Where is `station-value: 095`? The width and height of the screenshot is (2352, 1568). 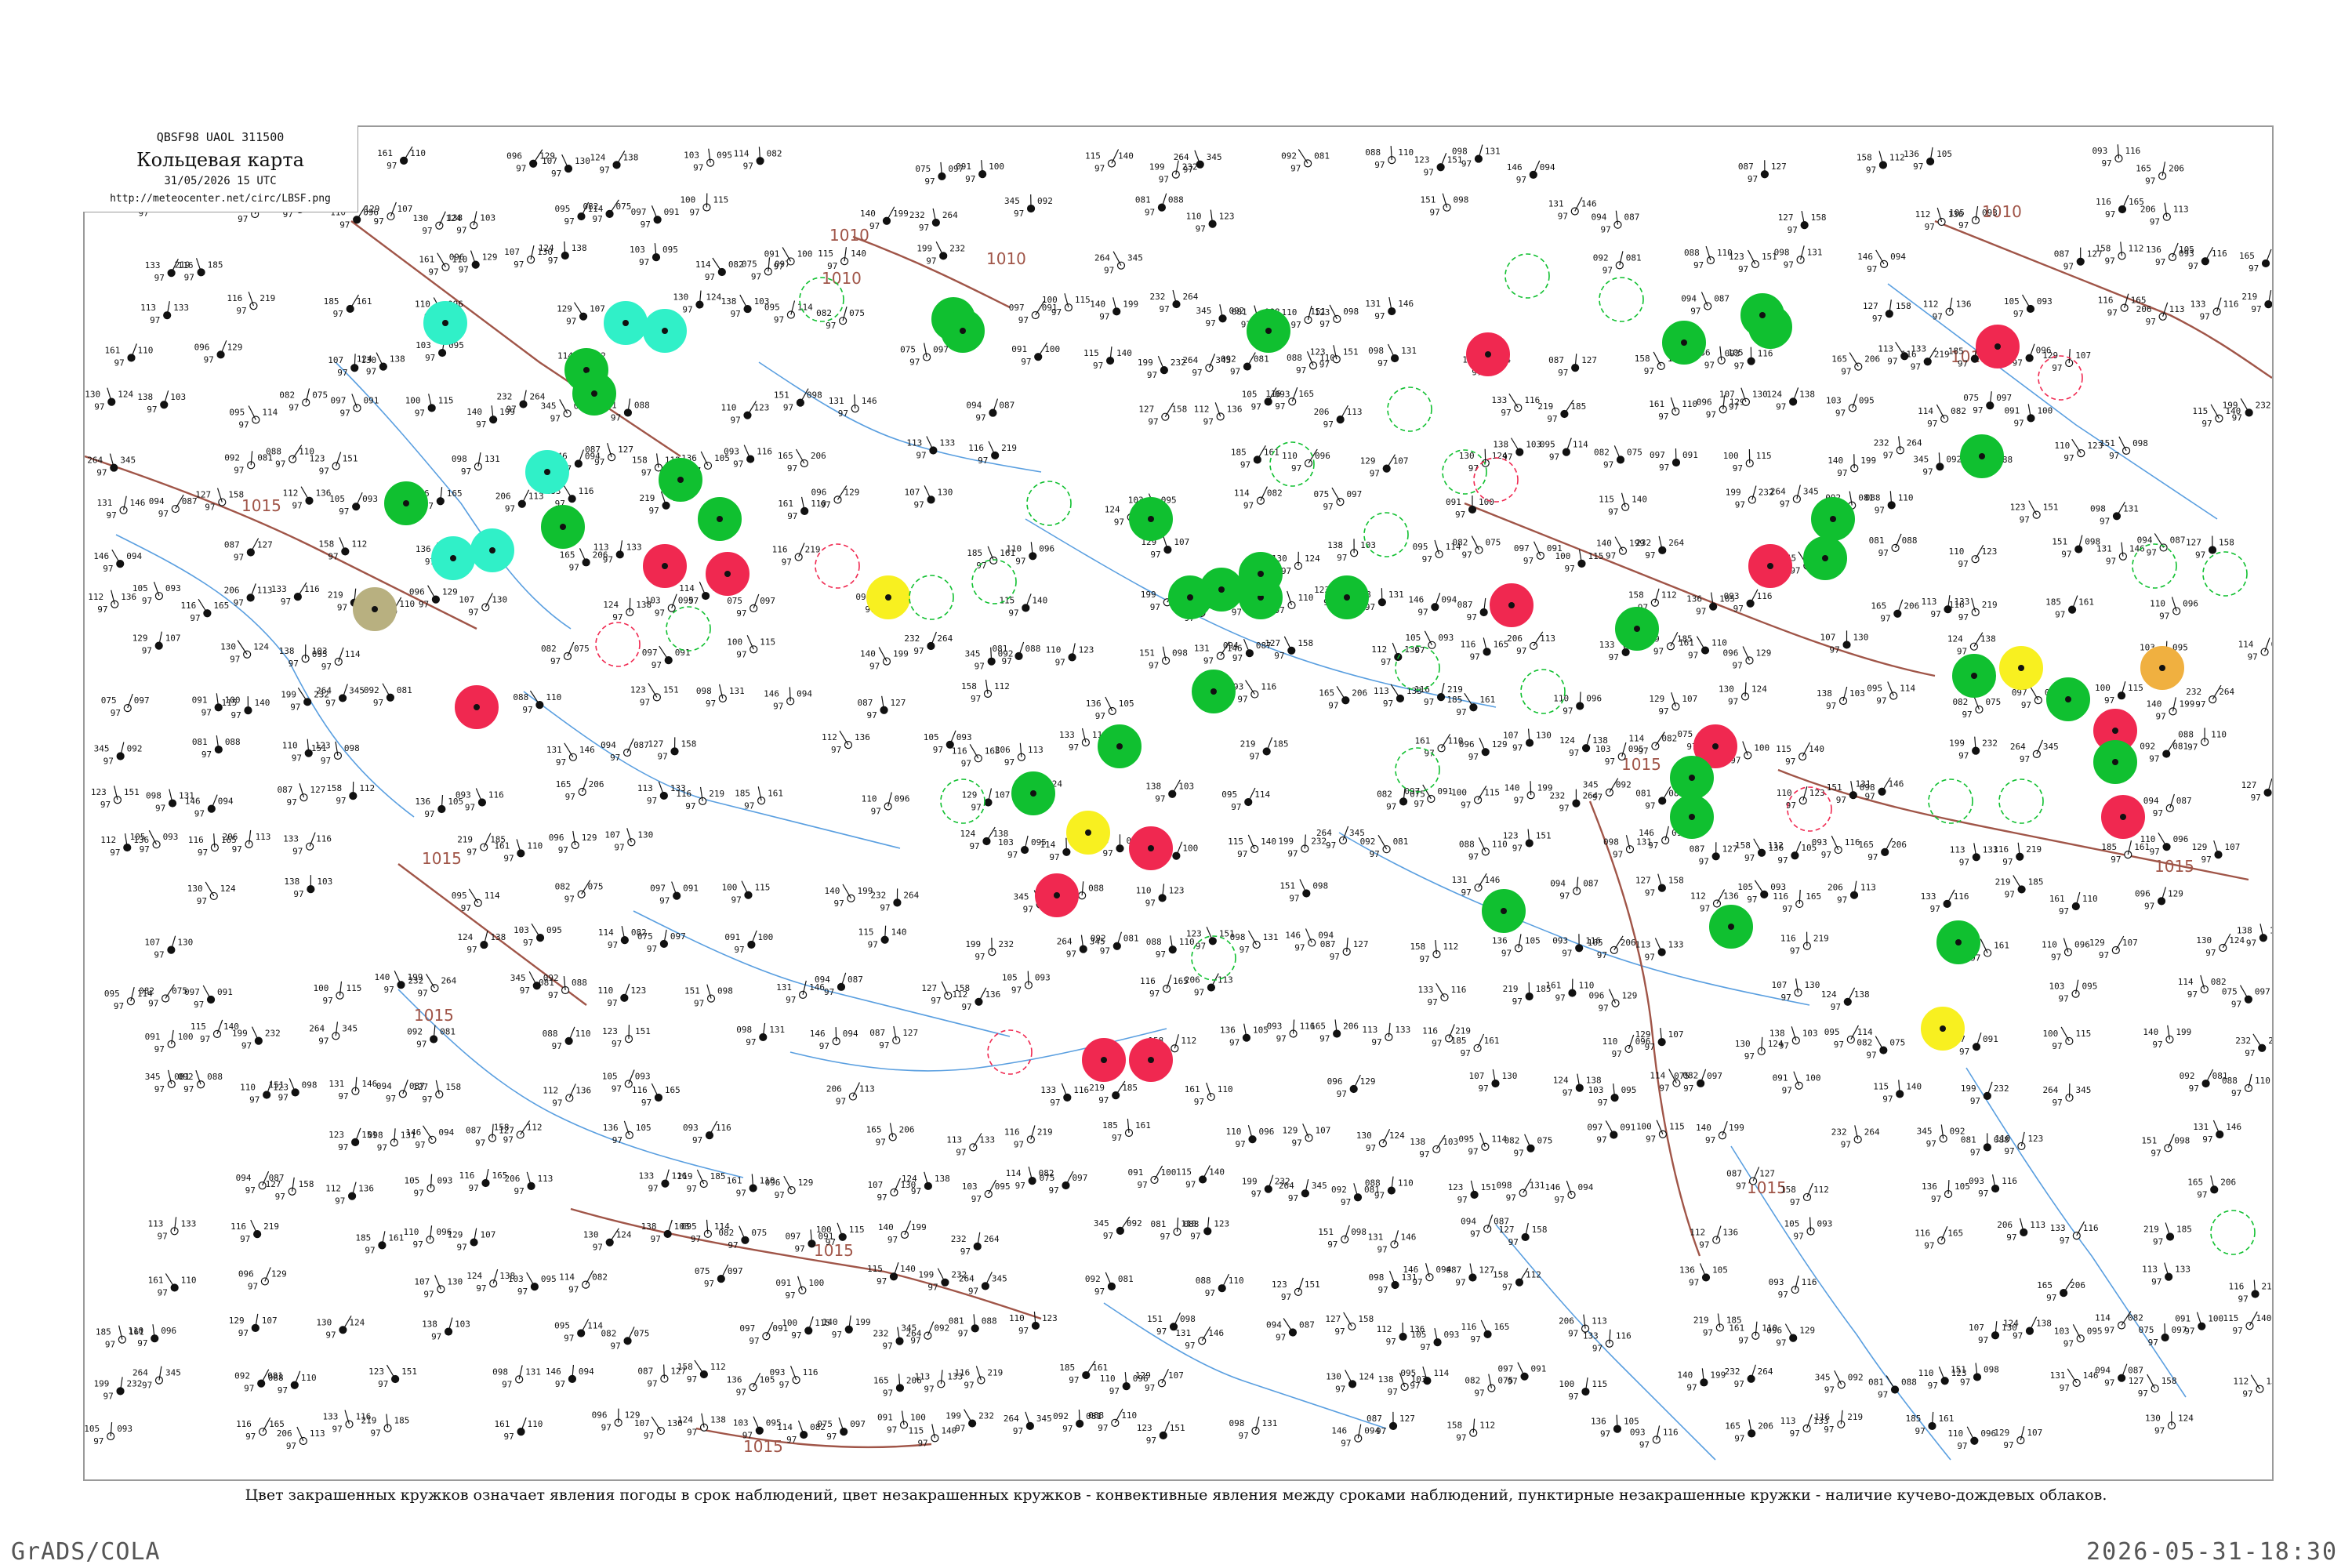
station-value: 095 is located at coordinates (1003, 1186).